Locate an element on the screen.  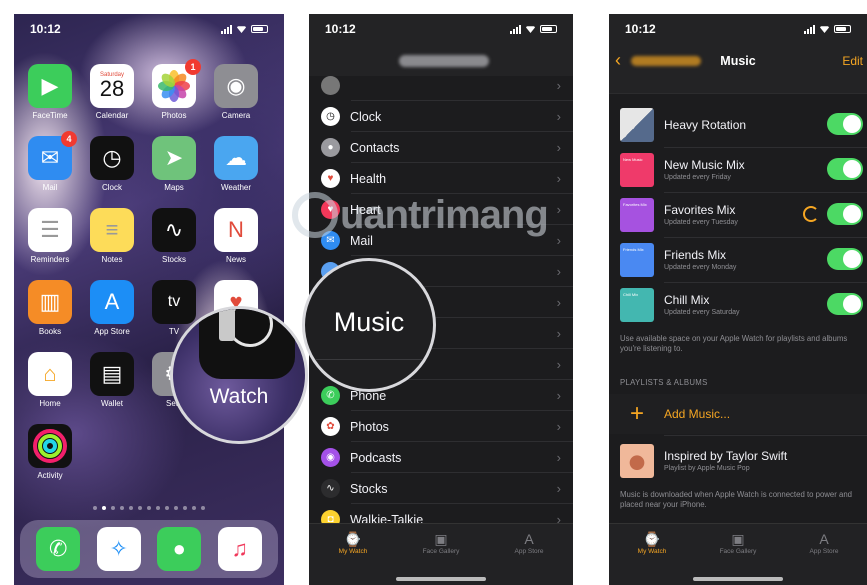
photos-icon: ✿ is located at coordinates (330, 426).